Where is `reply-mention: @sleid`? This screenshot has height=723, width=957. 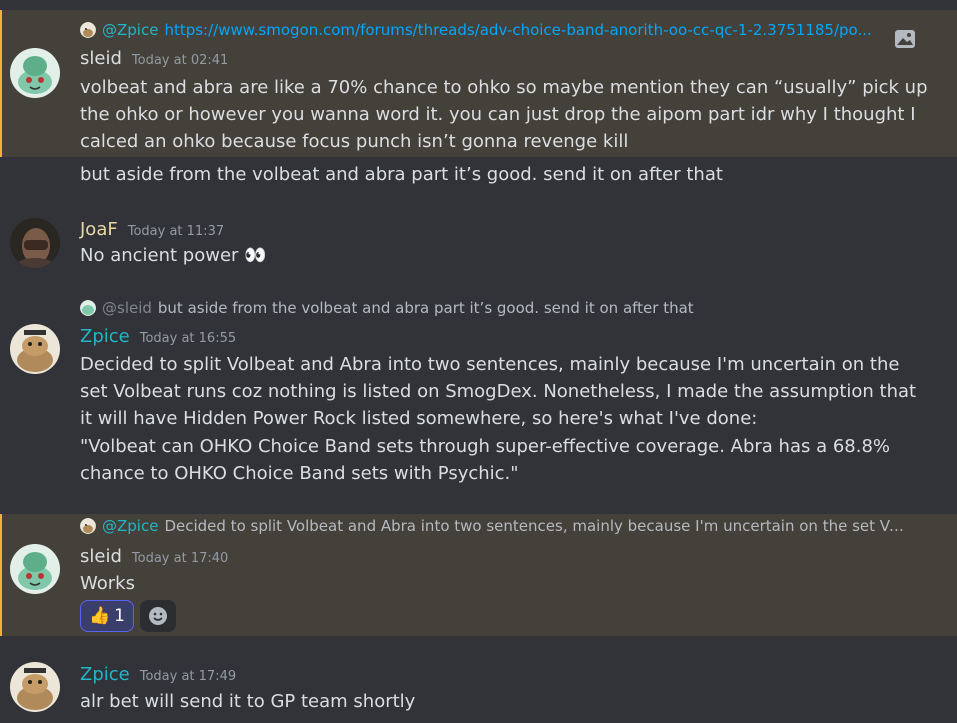 reply-mention: @sleid is located at coordinates (127, 308).